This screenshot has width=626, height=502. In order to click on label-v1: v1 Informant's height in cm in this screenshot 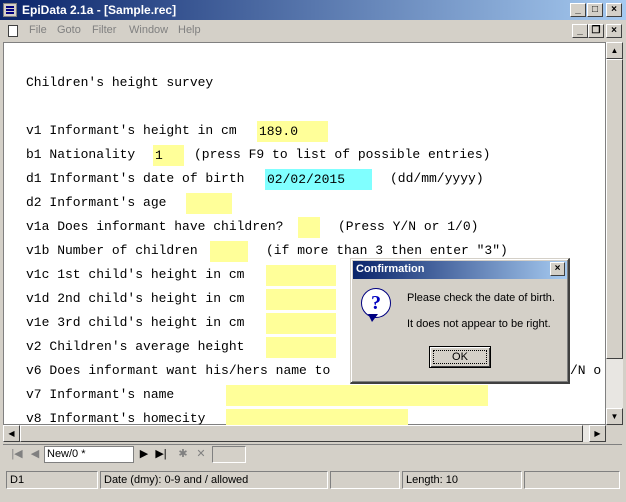, I will do `click(131, 130)`.